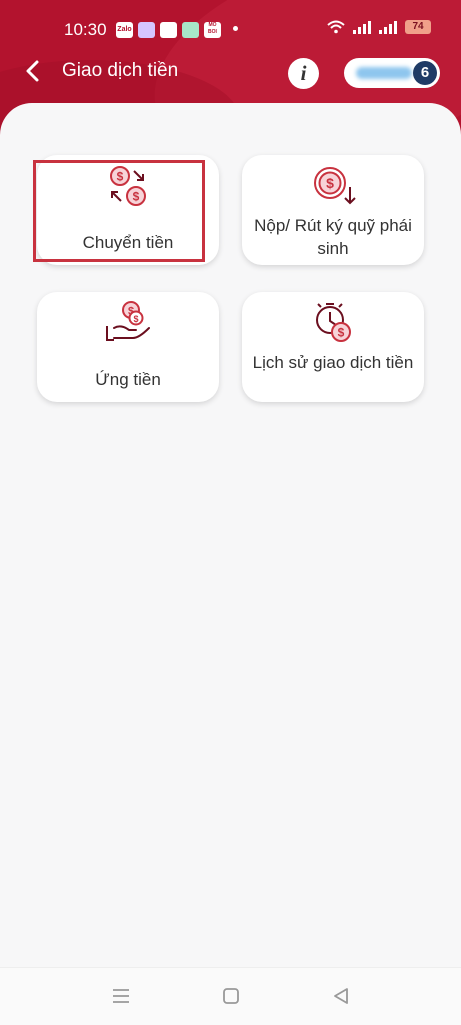 This screenshot has width=461, height=1025. I want to click on messenger-app-icon, so click(146, 30).